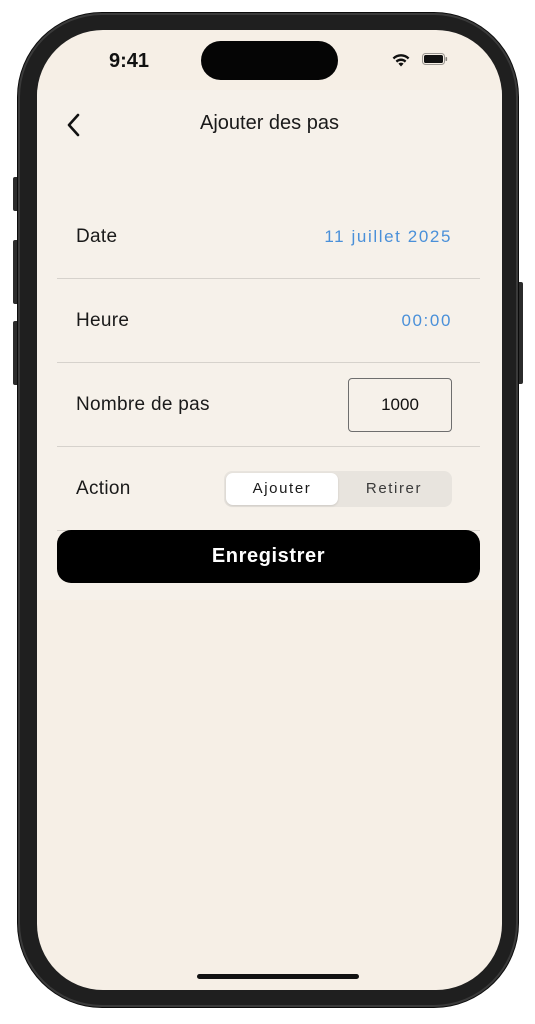  I want to click on home-indicator, so click(278, 976).